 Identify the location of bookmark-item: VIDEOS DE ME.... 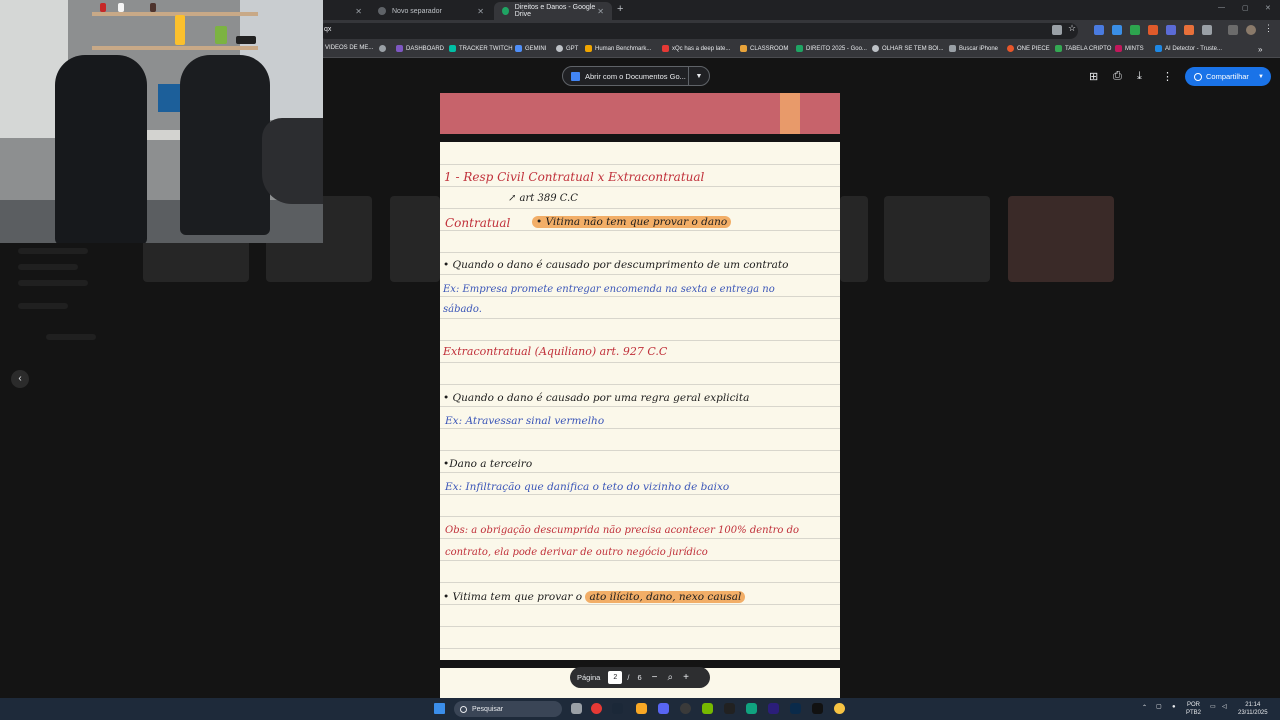
(349, 48).